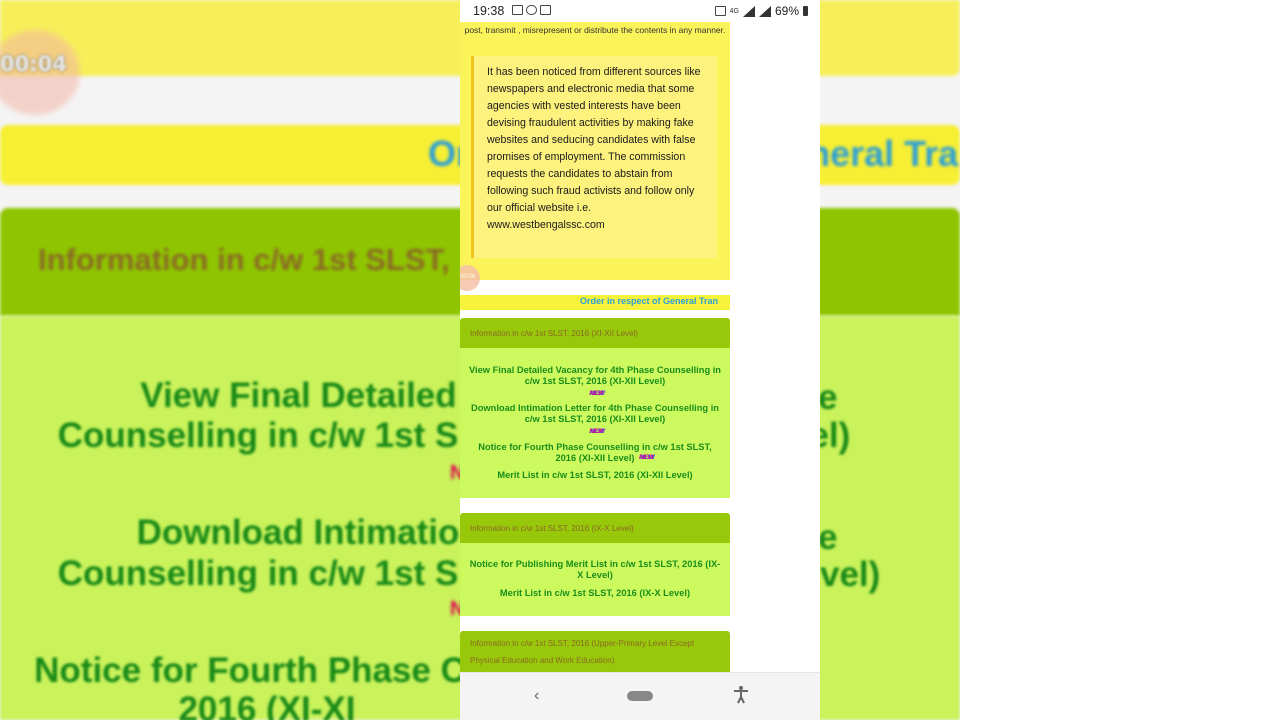  Describe the element at coordinates (545, 10) in the screenshot. I see `translate-icon` at that location.